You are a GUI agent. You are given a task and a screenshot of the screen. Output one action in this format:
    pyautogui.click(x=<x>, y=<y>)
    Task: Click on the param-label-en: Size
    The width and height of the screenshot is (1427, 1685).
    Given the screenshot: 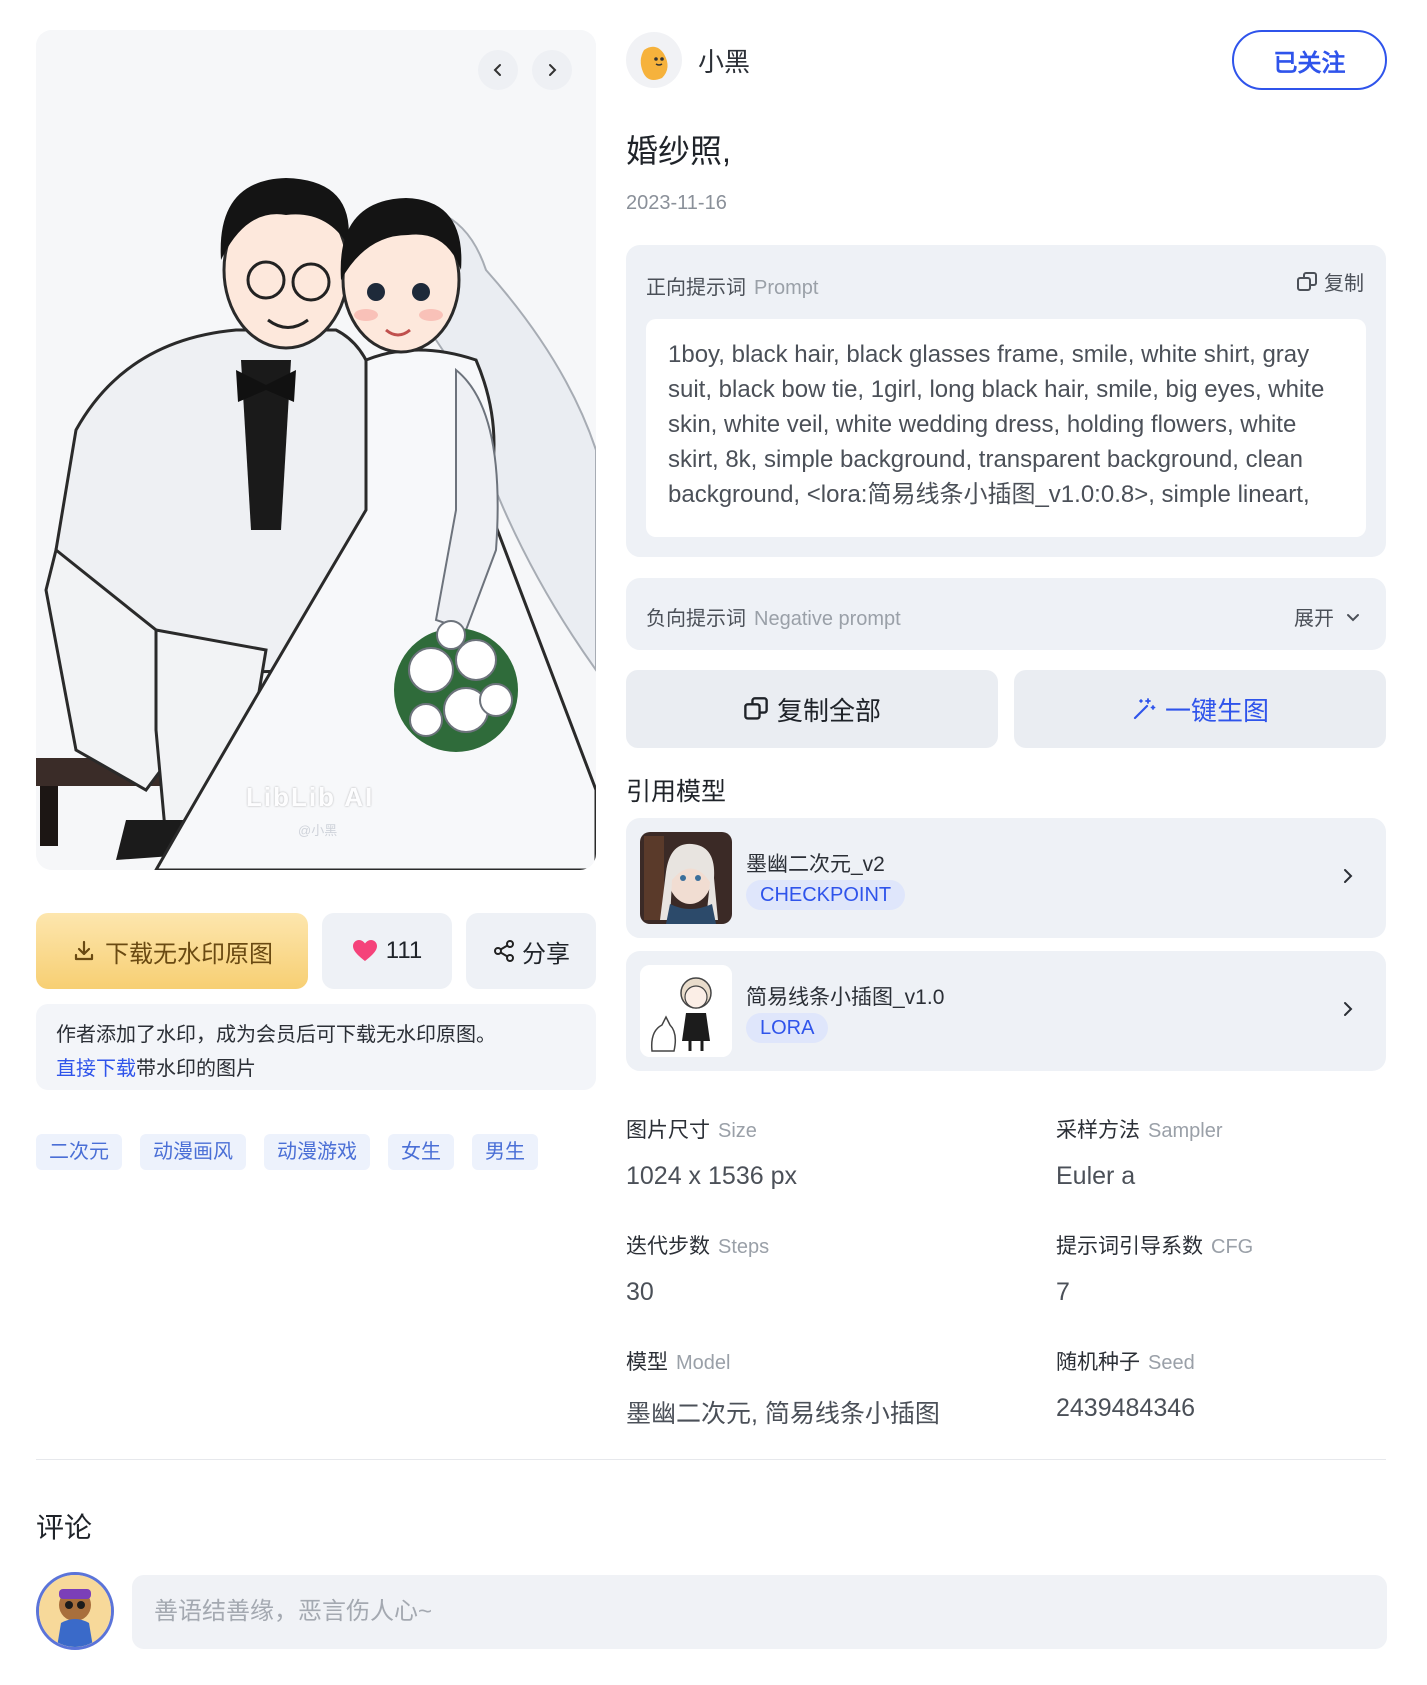 What is the action you would take?
    pyautogui.click(x=737, y=1131)
    